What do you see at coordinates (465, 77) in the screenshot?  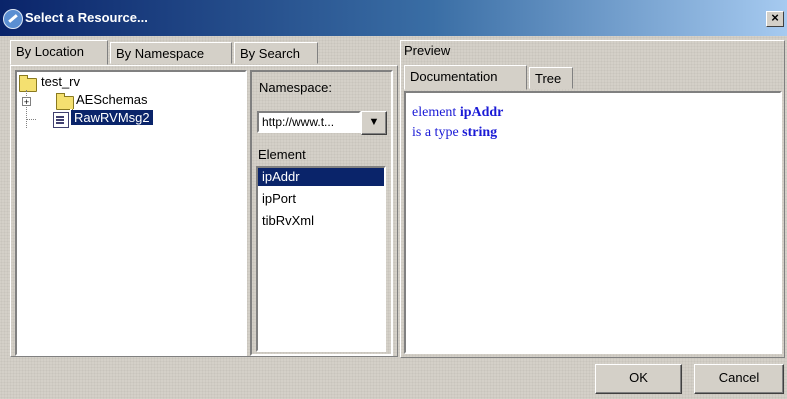 I see `tab-documentation: Documentation` at bounding box center [465, 77].